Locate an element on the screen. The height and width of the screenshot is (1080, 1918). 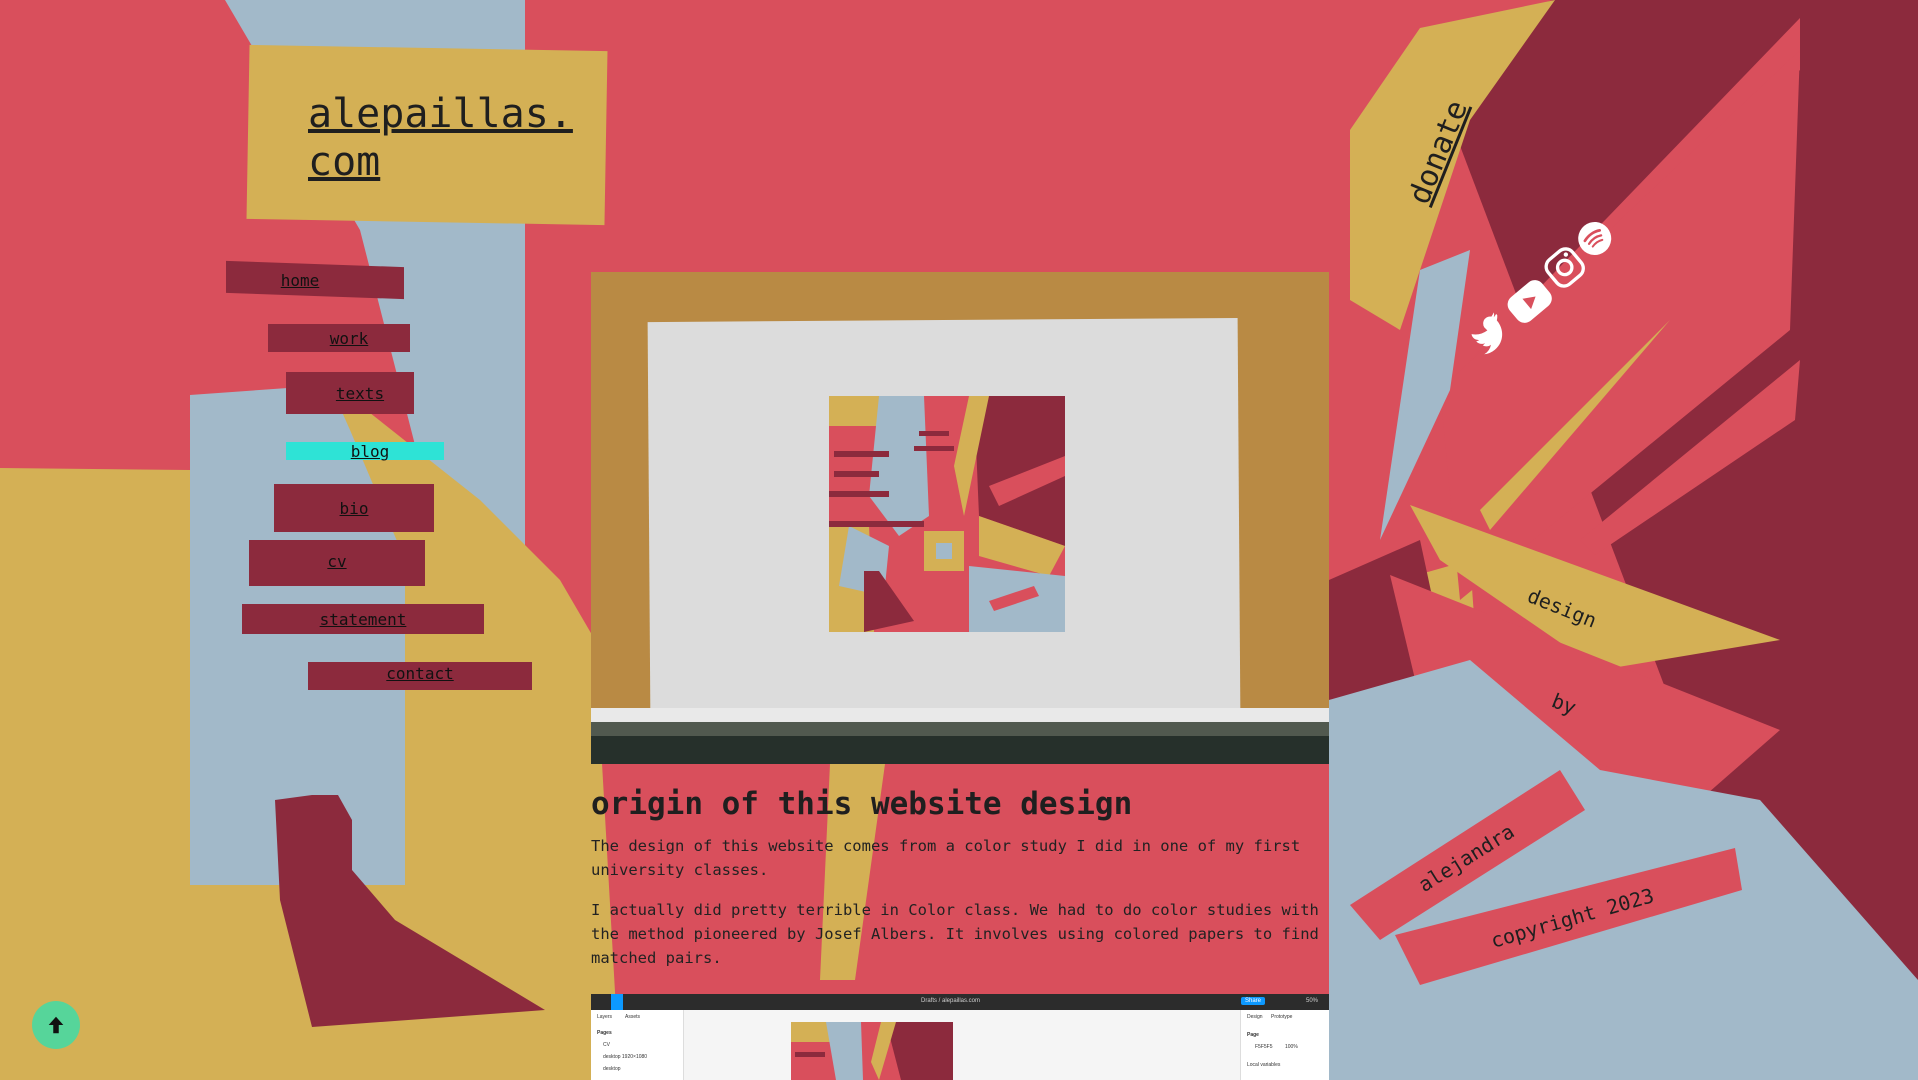
figma-page-section: Page is located at coordinates (1253, 1035).